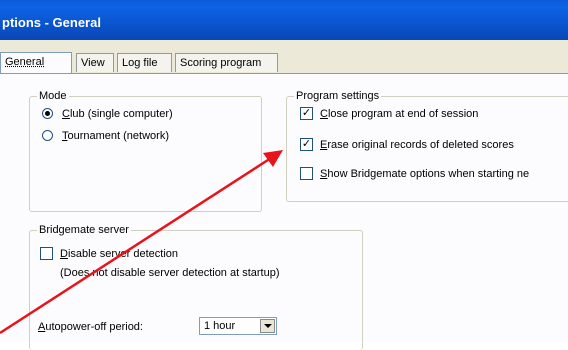  Describe the element at coordinates (47, 113) in the screenshot. I see `radio-club-indicator` at that location.